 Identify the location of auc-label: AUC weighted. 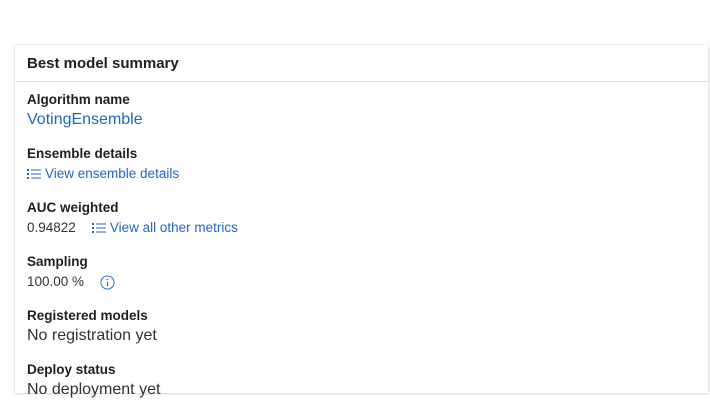
(73, 207).